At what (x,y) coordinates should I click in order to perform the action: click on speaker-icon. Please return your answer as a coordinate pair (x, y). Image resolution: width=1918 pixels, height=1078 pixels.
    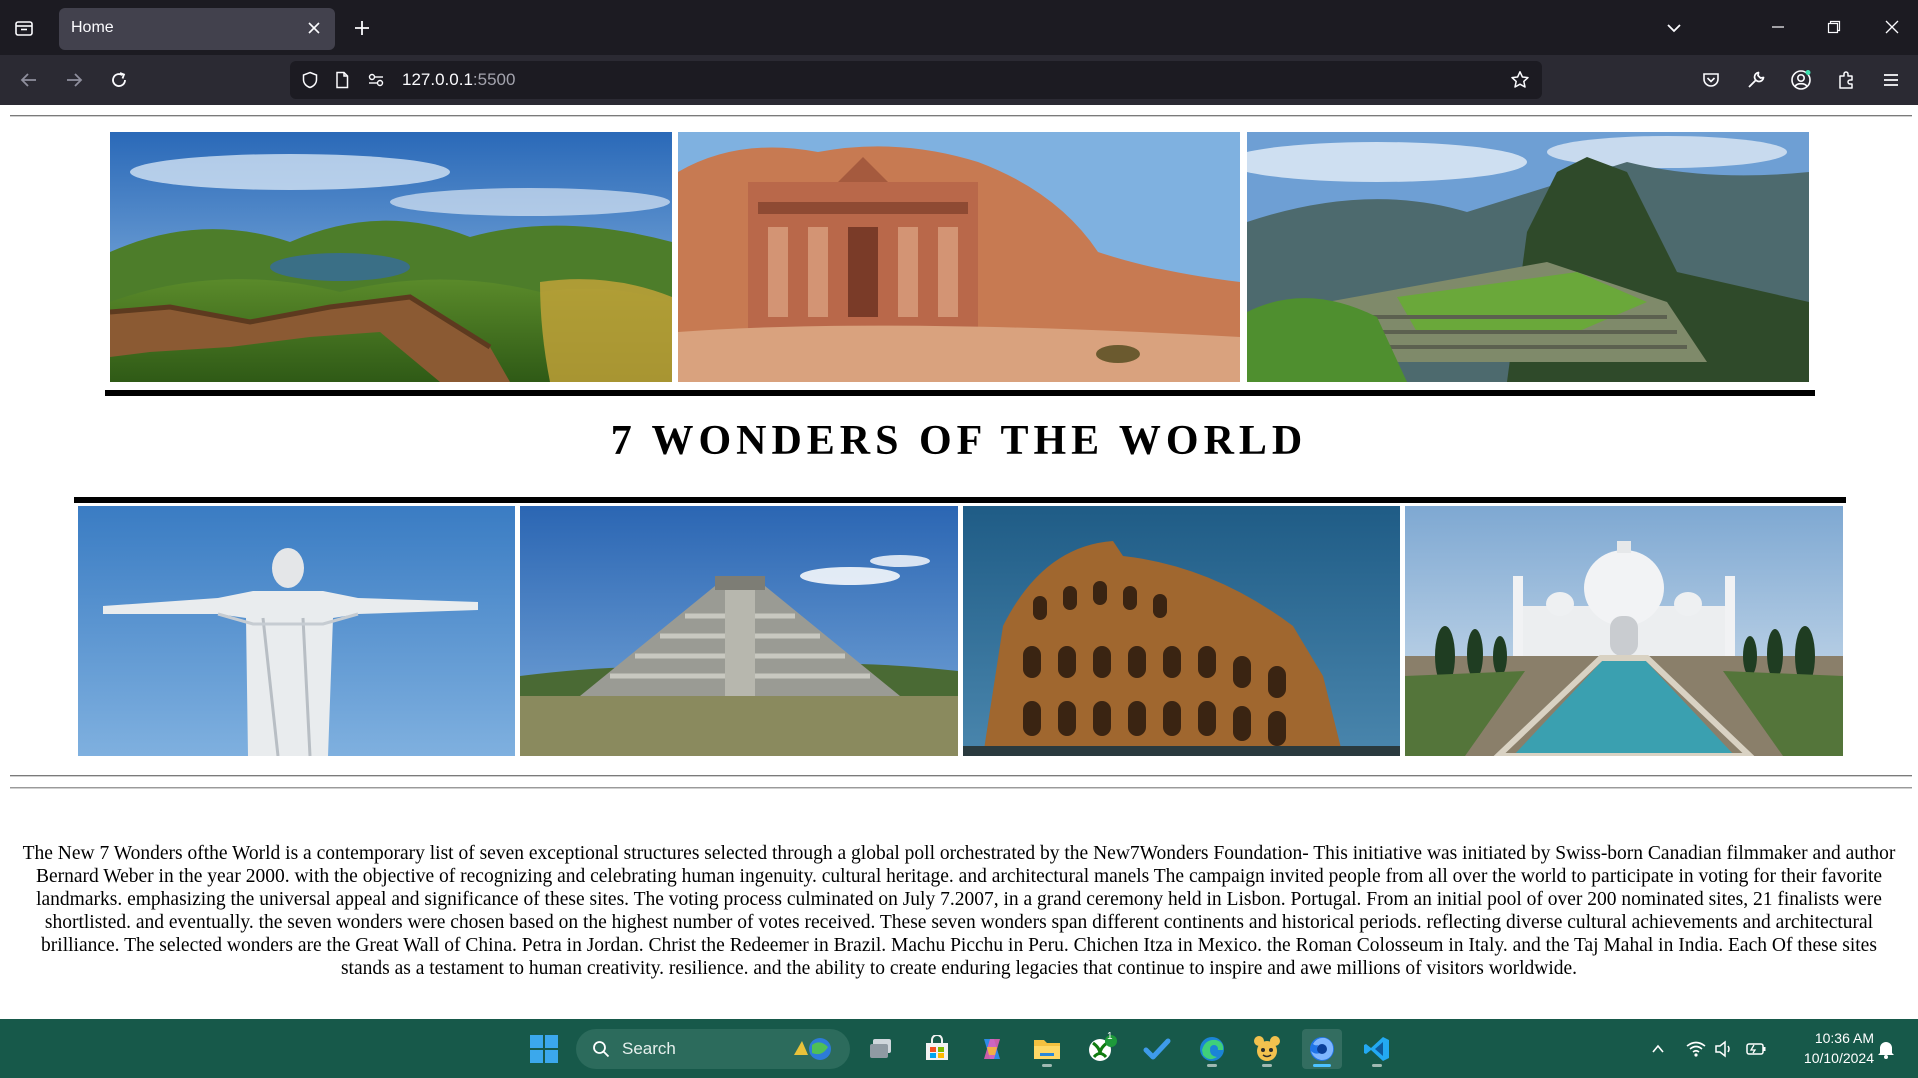
    Looking at the image, I should click on (1722, 1049).